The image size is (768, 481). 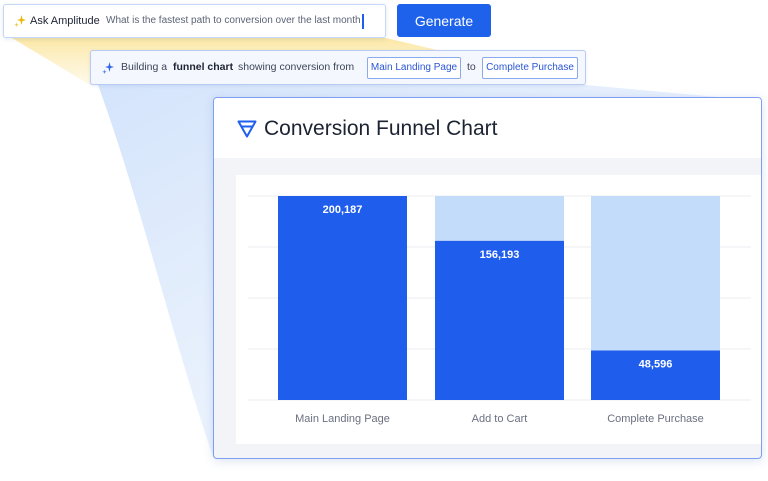 I want to click on funnel-icon, so click(x=247, y=129).